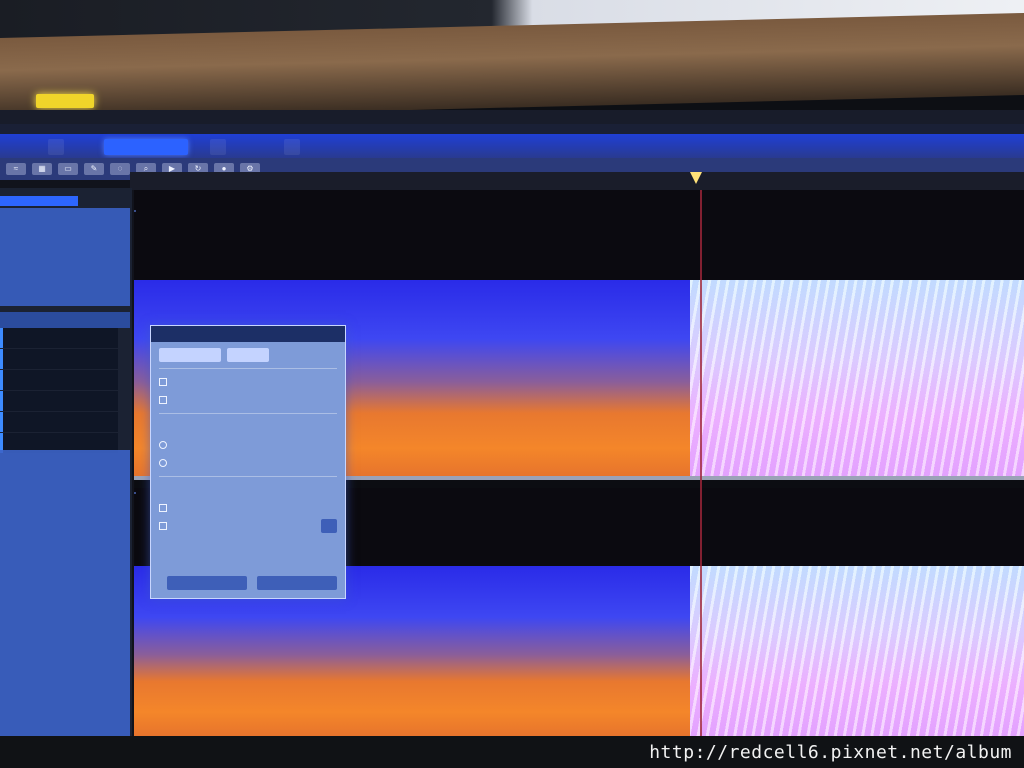  Describe the element at coordinates (252, 583) in the screenshot. I see `dialog-footer` at that location.